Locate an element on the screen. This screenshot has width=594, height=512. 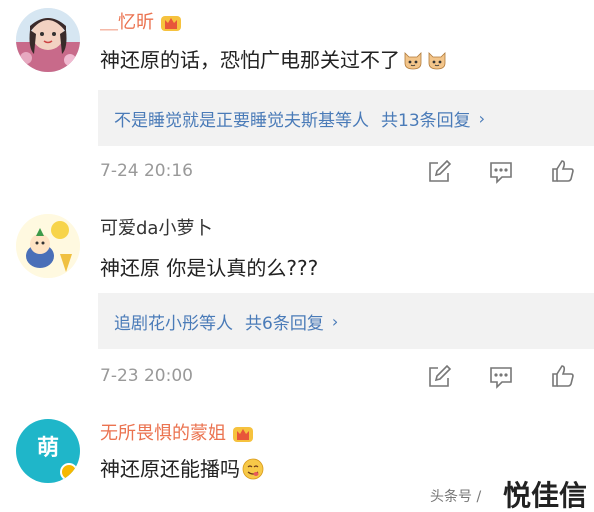
comment-text-content: 神还原 你是认真的么??? is located at coordinates (209, 268).